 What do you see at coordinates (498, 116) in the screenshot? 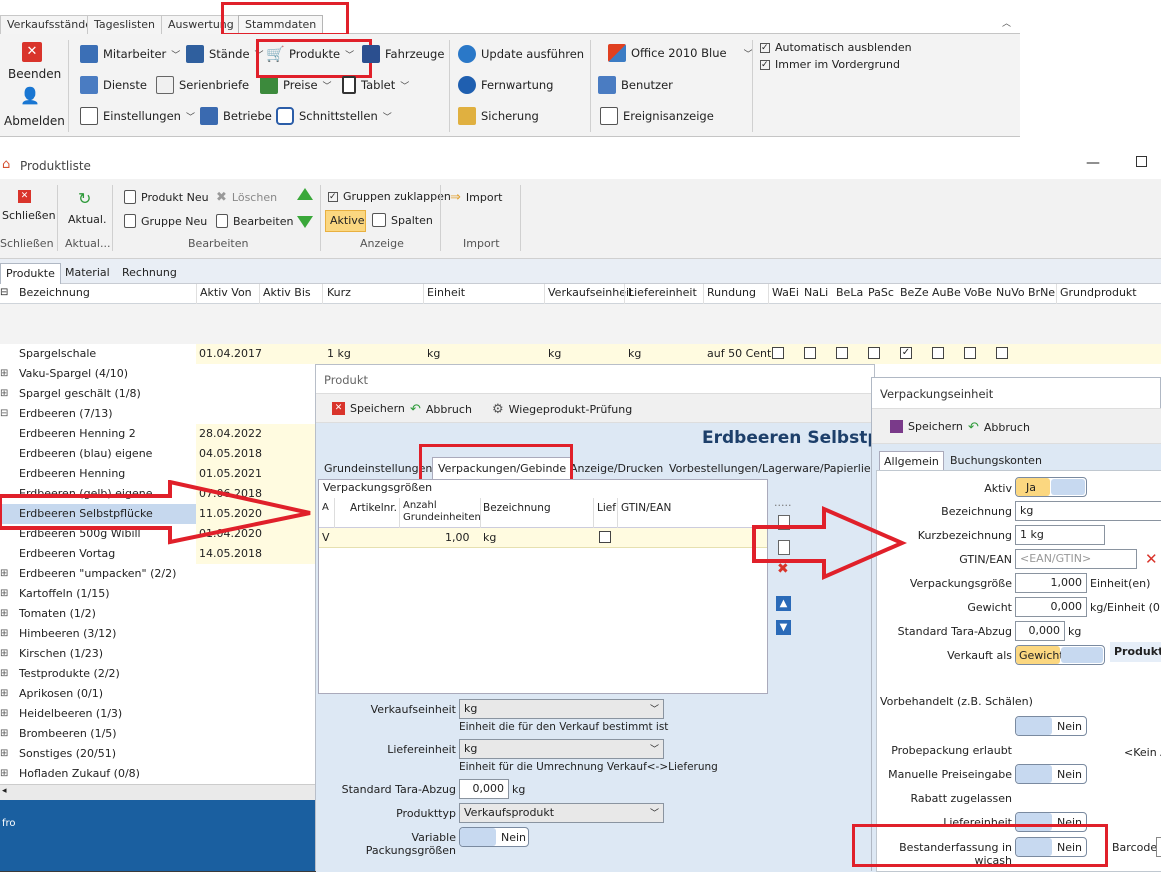
I see `sicherung-button: Sicherung` at bounding box center [498, 116].